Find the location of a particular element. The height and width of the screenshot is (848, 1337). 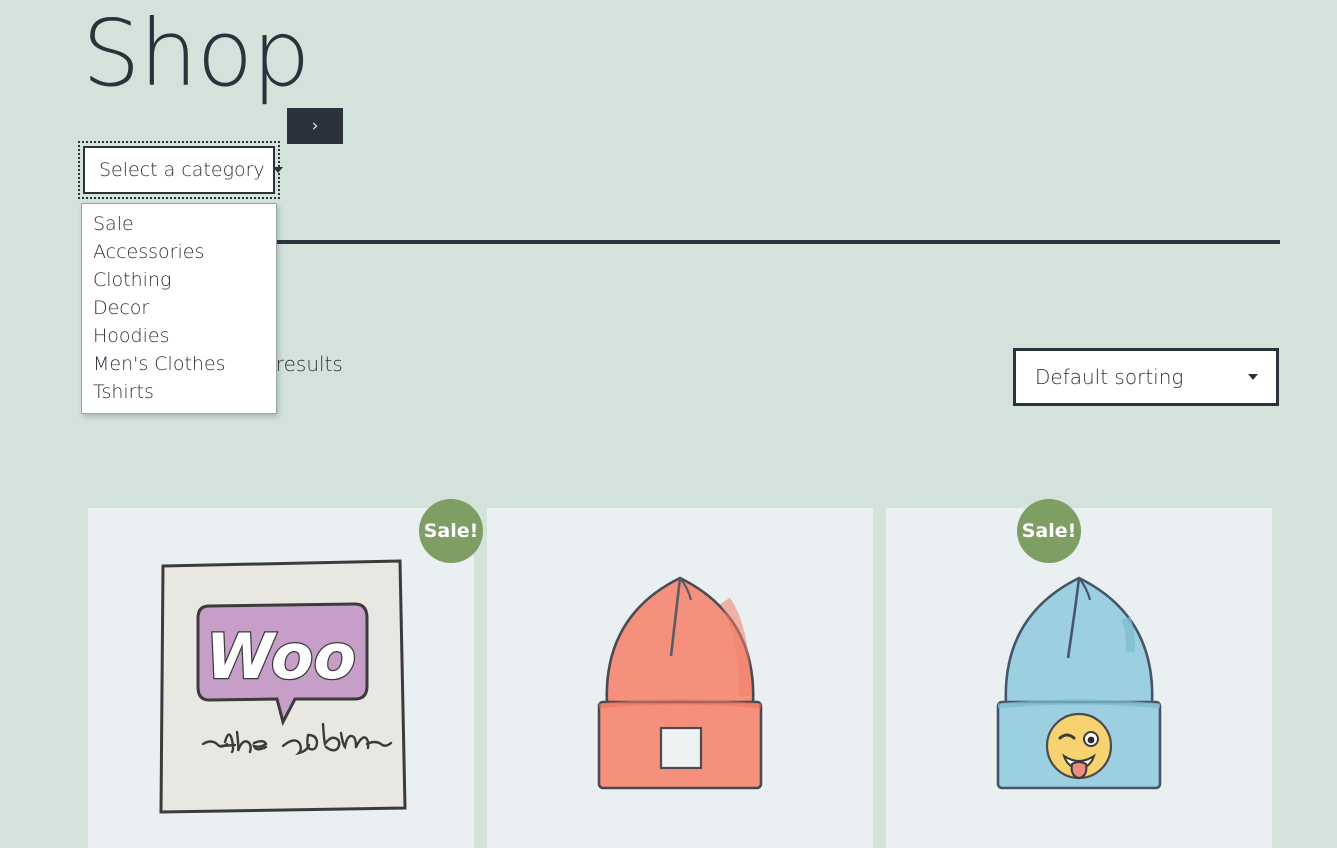

dropdown-option-accessories: Accessories is located at coordinates (179, 252).